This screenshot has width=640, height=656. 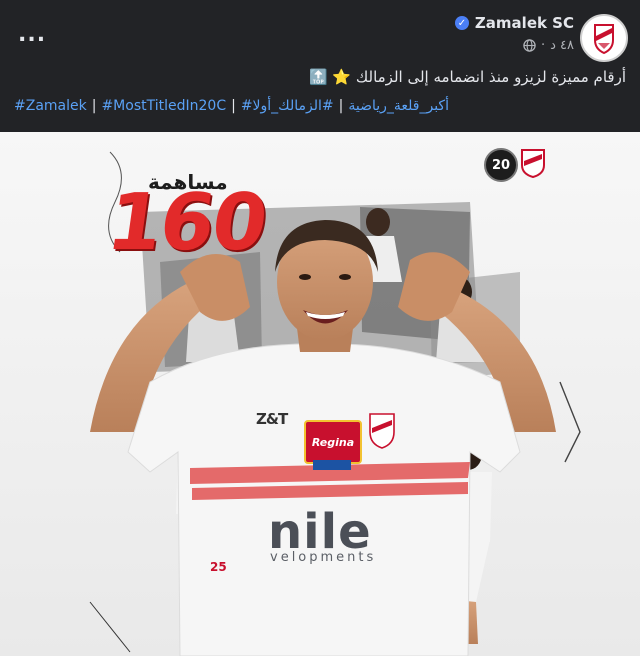 I want to click on badge-20-icon: 20, so click(x=501, y=165).